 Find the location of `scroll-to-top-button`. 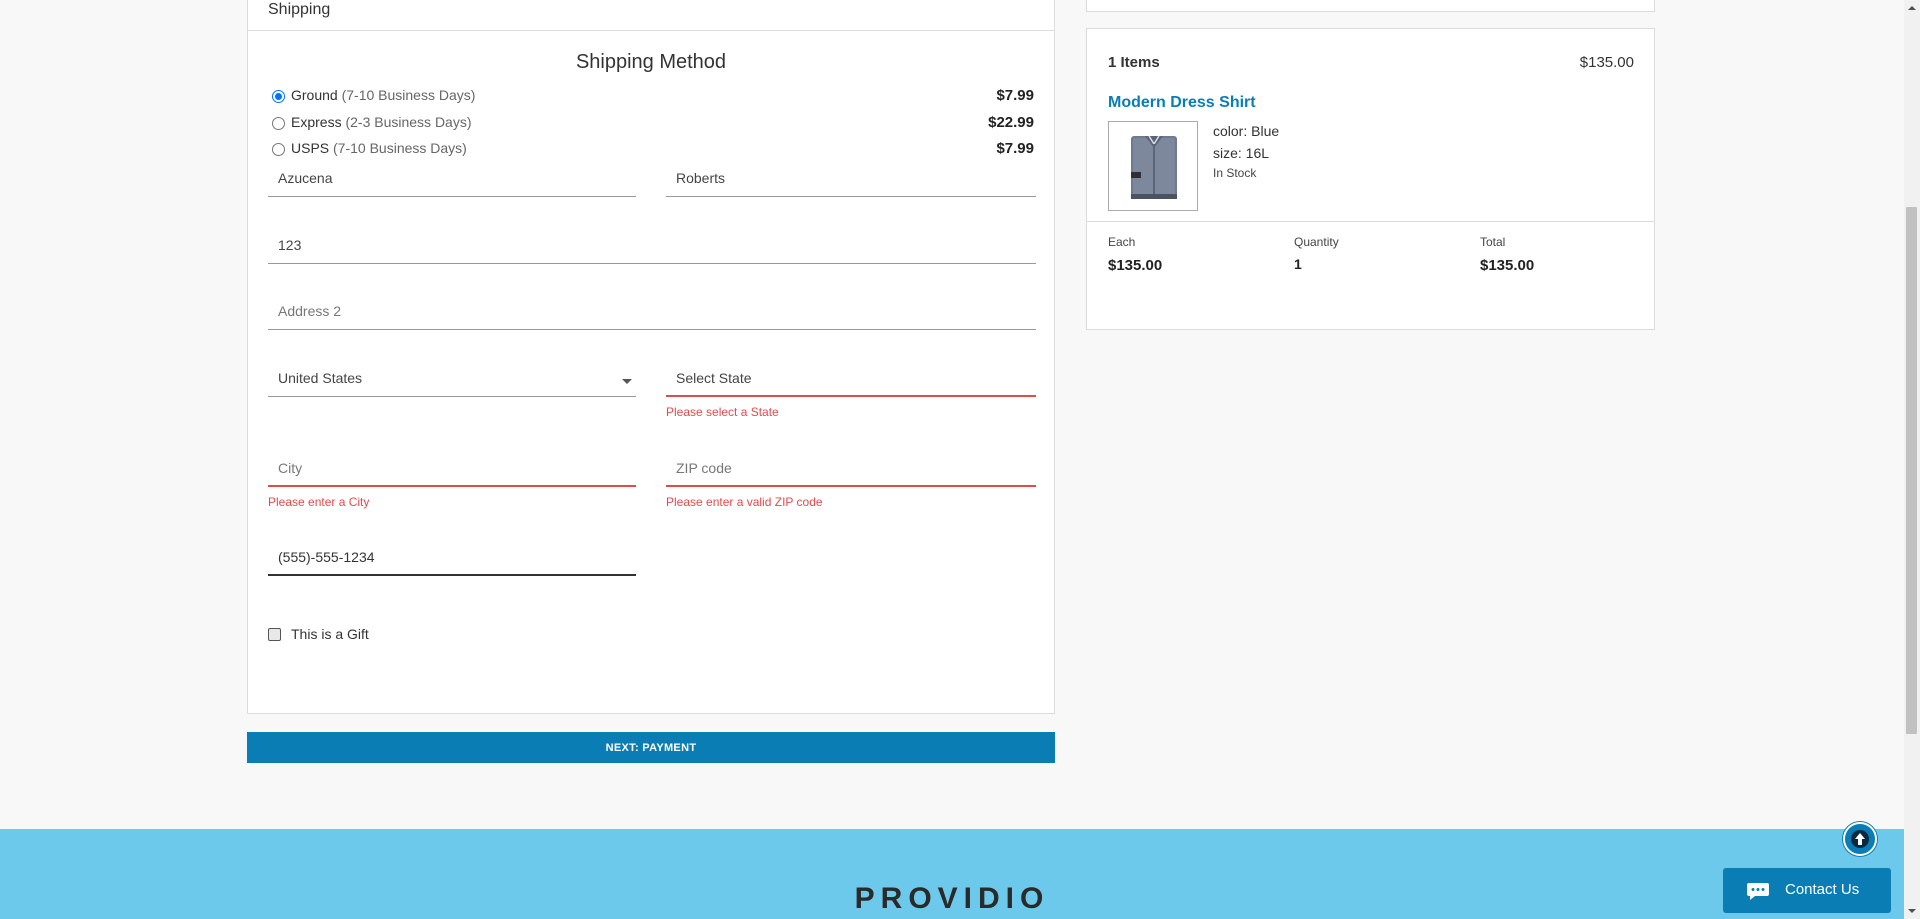

scroll-to-top-button is located at coordinates (1860, 839).